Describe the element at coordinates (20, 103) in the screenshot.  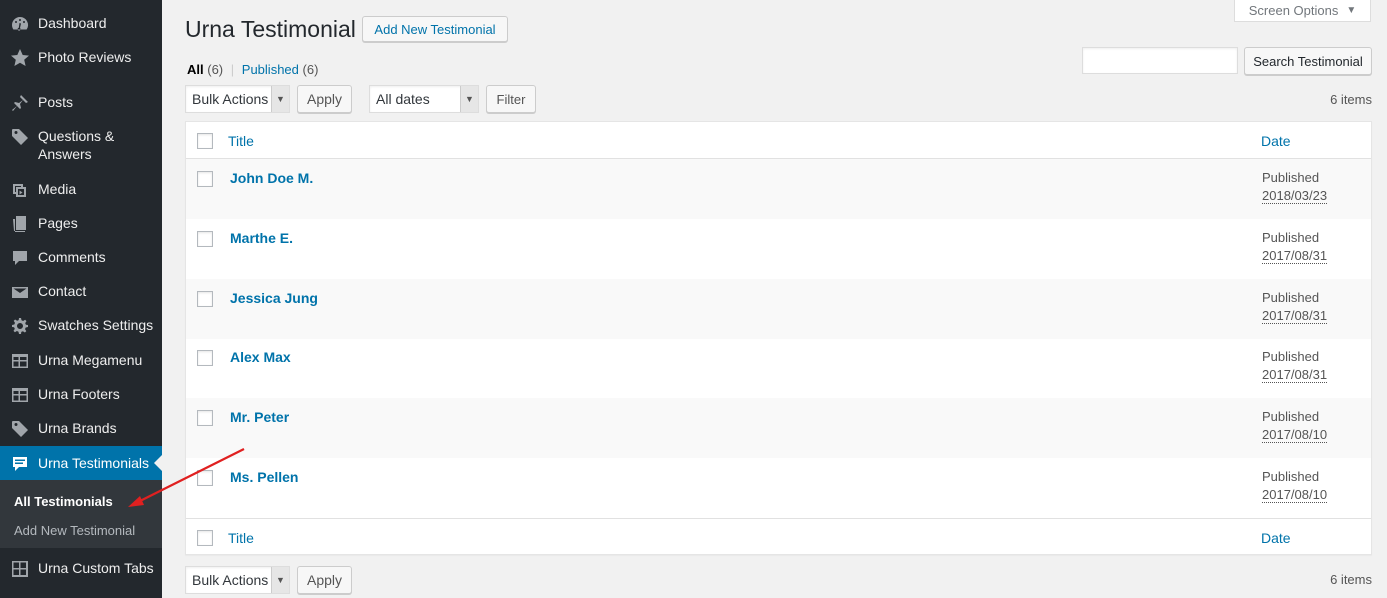
I see `pin-icon` at that location.